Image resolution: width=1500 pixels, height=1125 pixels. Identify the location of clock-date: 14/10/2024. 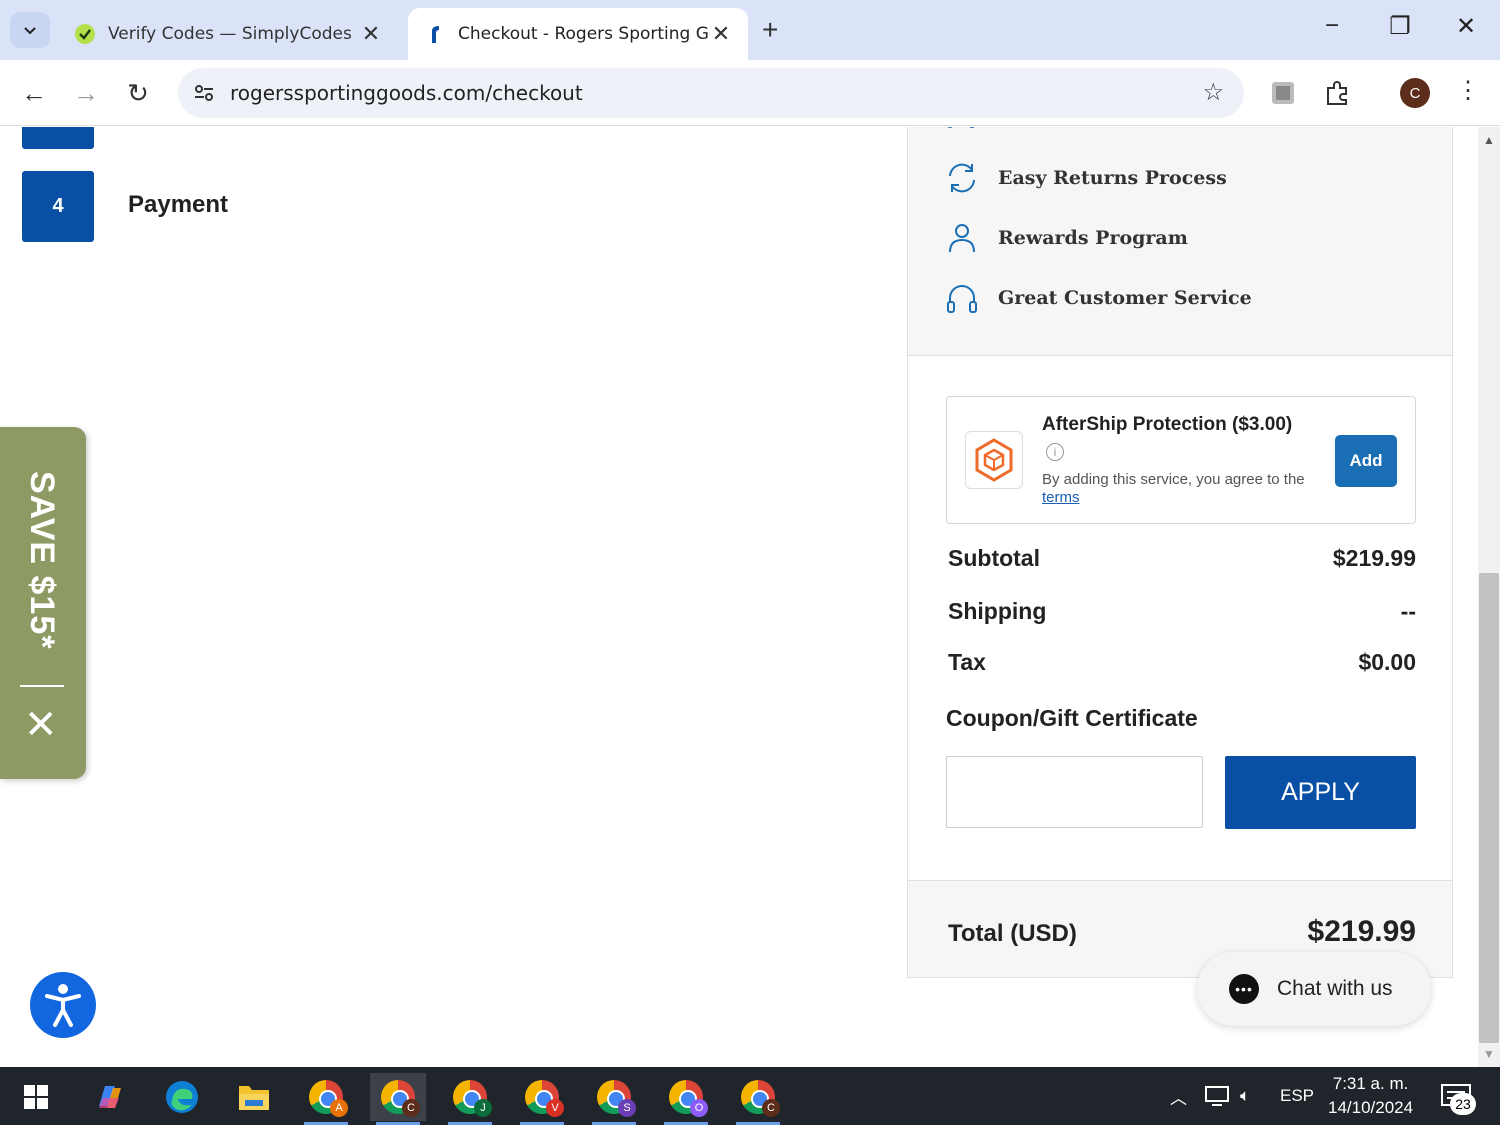
(1371, 1107).